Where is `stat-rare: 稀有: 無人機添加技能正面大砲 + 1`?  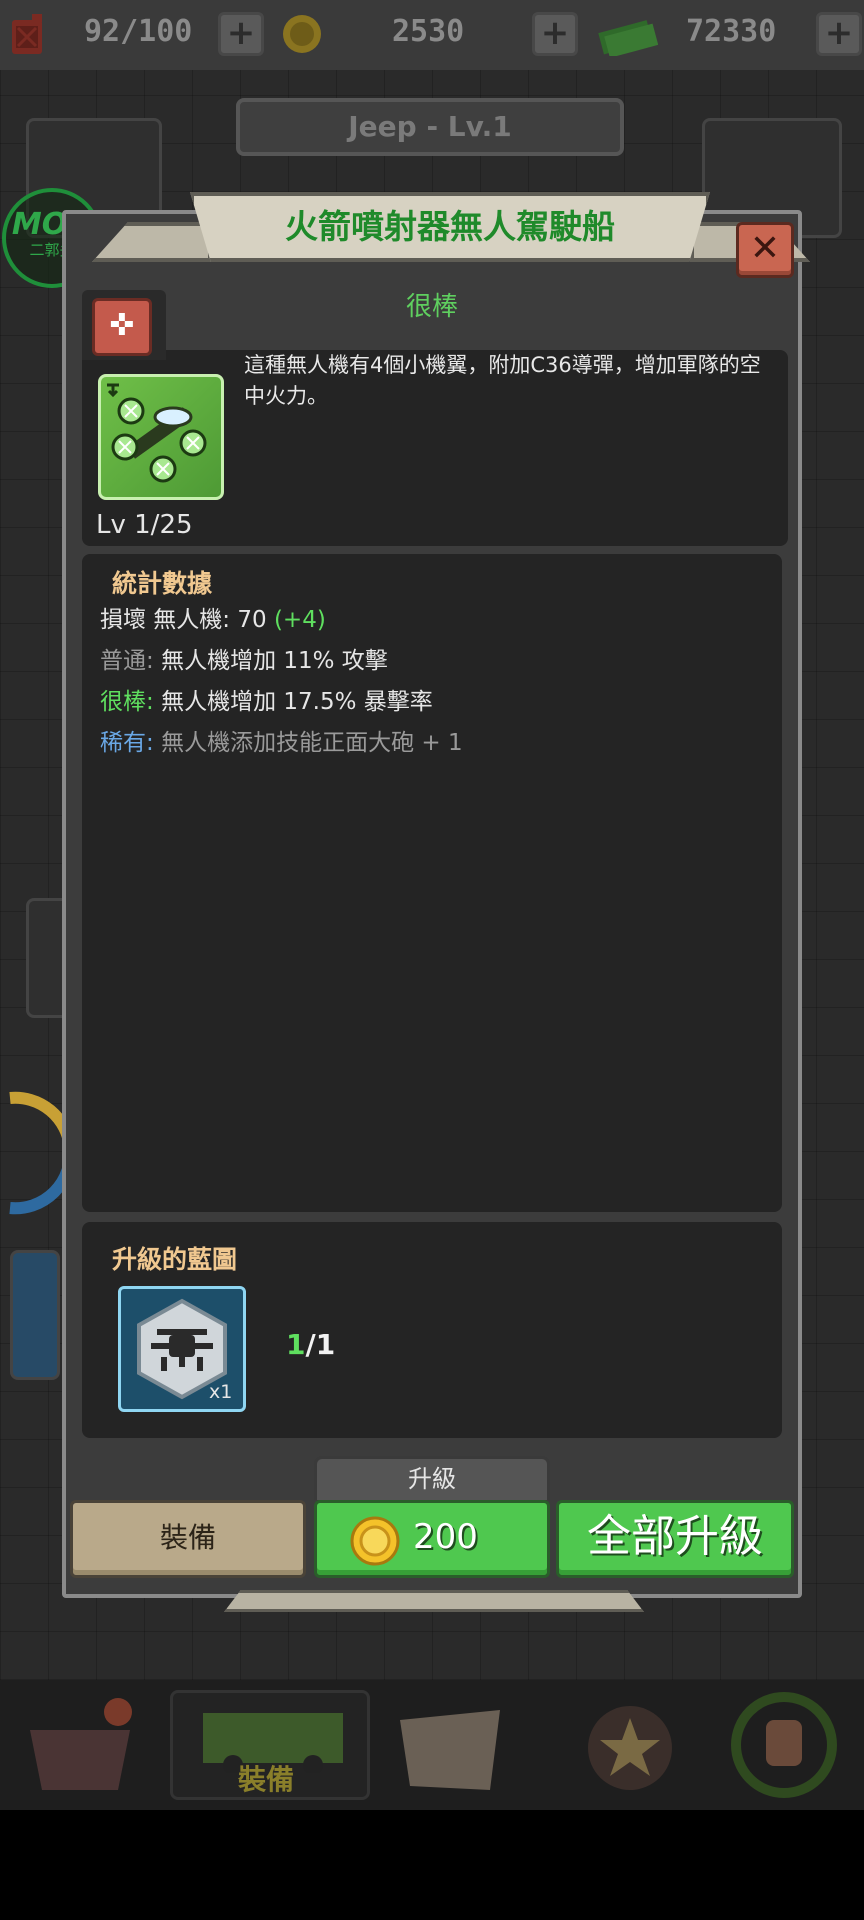 stat-rare: 稀有: 無人機添加技能正面大砲 + 1 is located at coordinates (281, 740).